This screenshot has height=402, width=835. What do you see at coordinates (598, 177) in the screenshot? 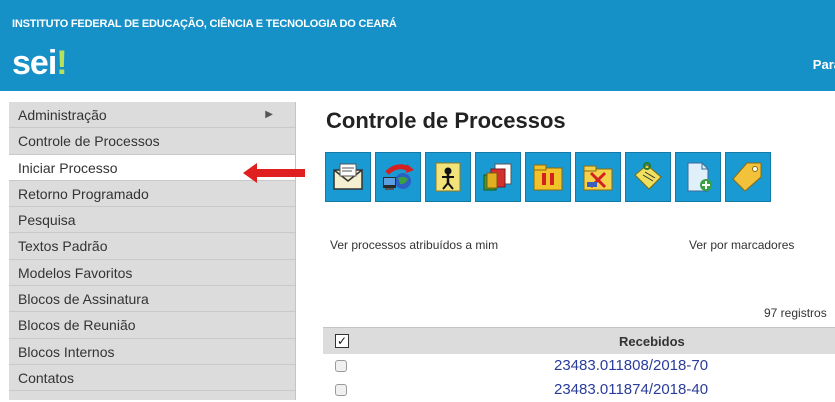
I see `close-folder-icon` at bounding box center [598, 177].